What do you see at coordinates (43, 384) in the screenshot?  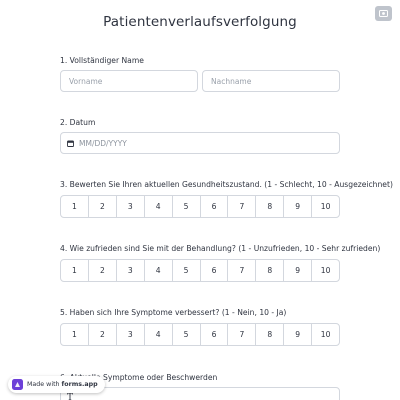 I see `badge-prefix: Made with` at bounding box center [43, 384].